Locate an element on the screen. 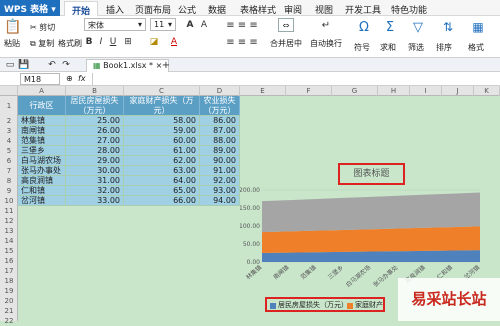  row-header: 1 is located at coordinates (9, 106).